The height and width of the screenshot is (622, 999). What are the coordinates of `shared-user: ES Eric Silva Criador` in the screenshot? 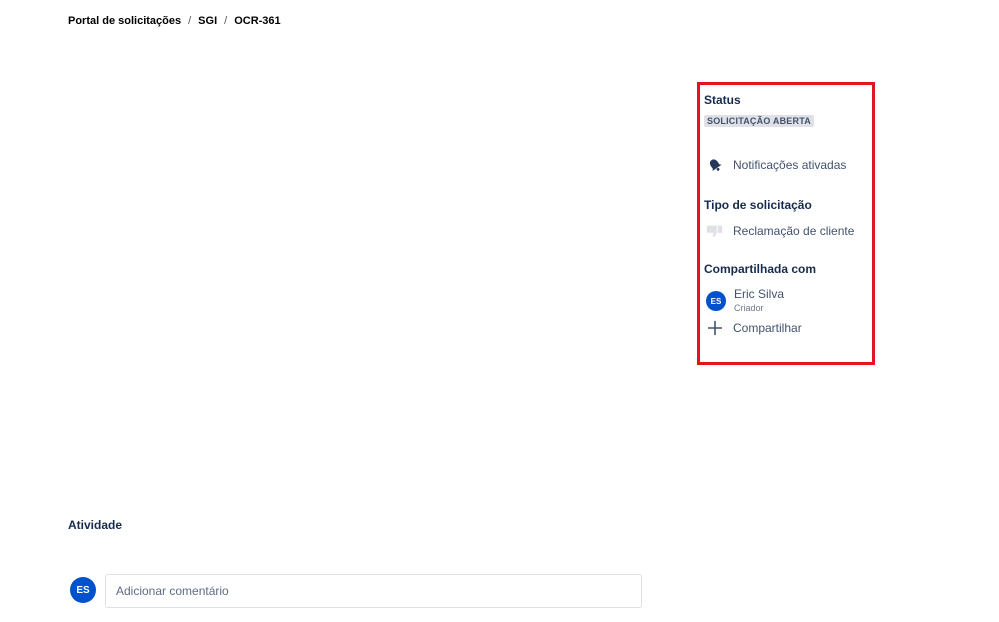 It's located at (745, 300).